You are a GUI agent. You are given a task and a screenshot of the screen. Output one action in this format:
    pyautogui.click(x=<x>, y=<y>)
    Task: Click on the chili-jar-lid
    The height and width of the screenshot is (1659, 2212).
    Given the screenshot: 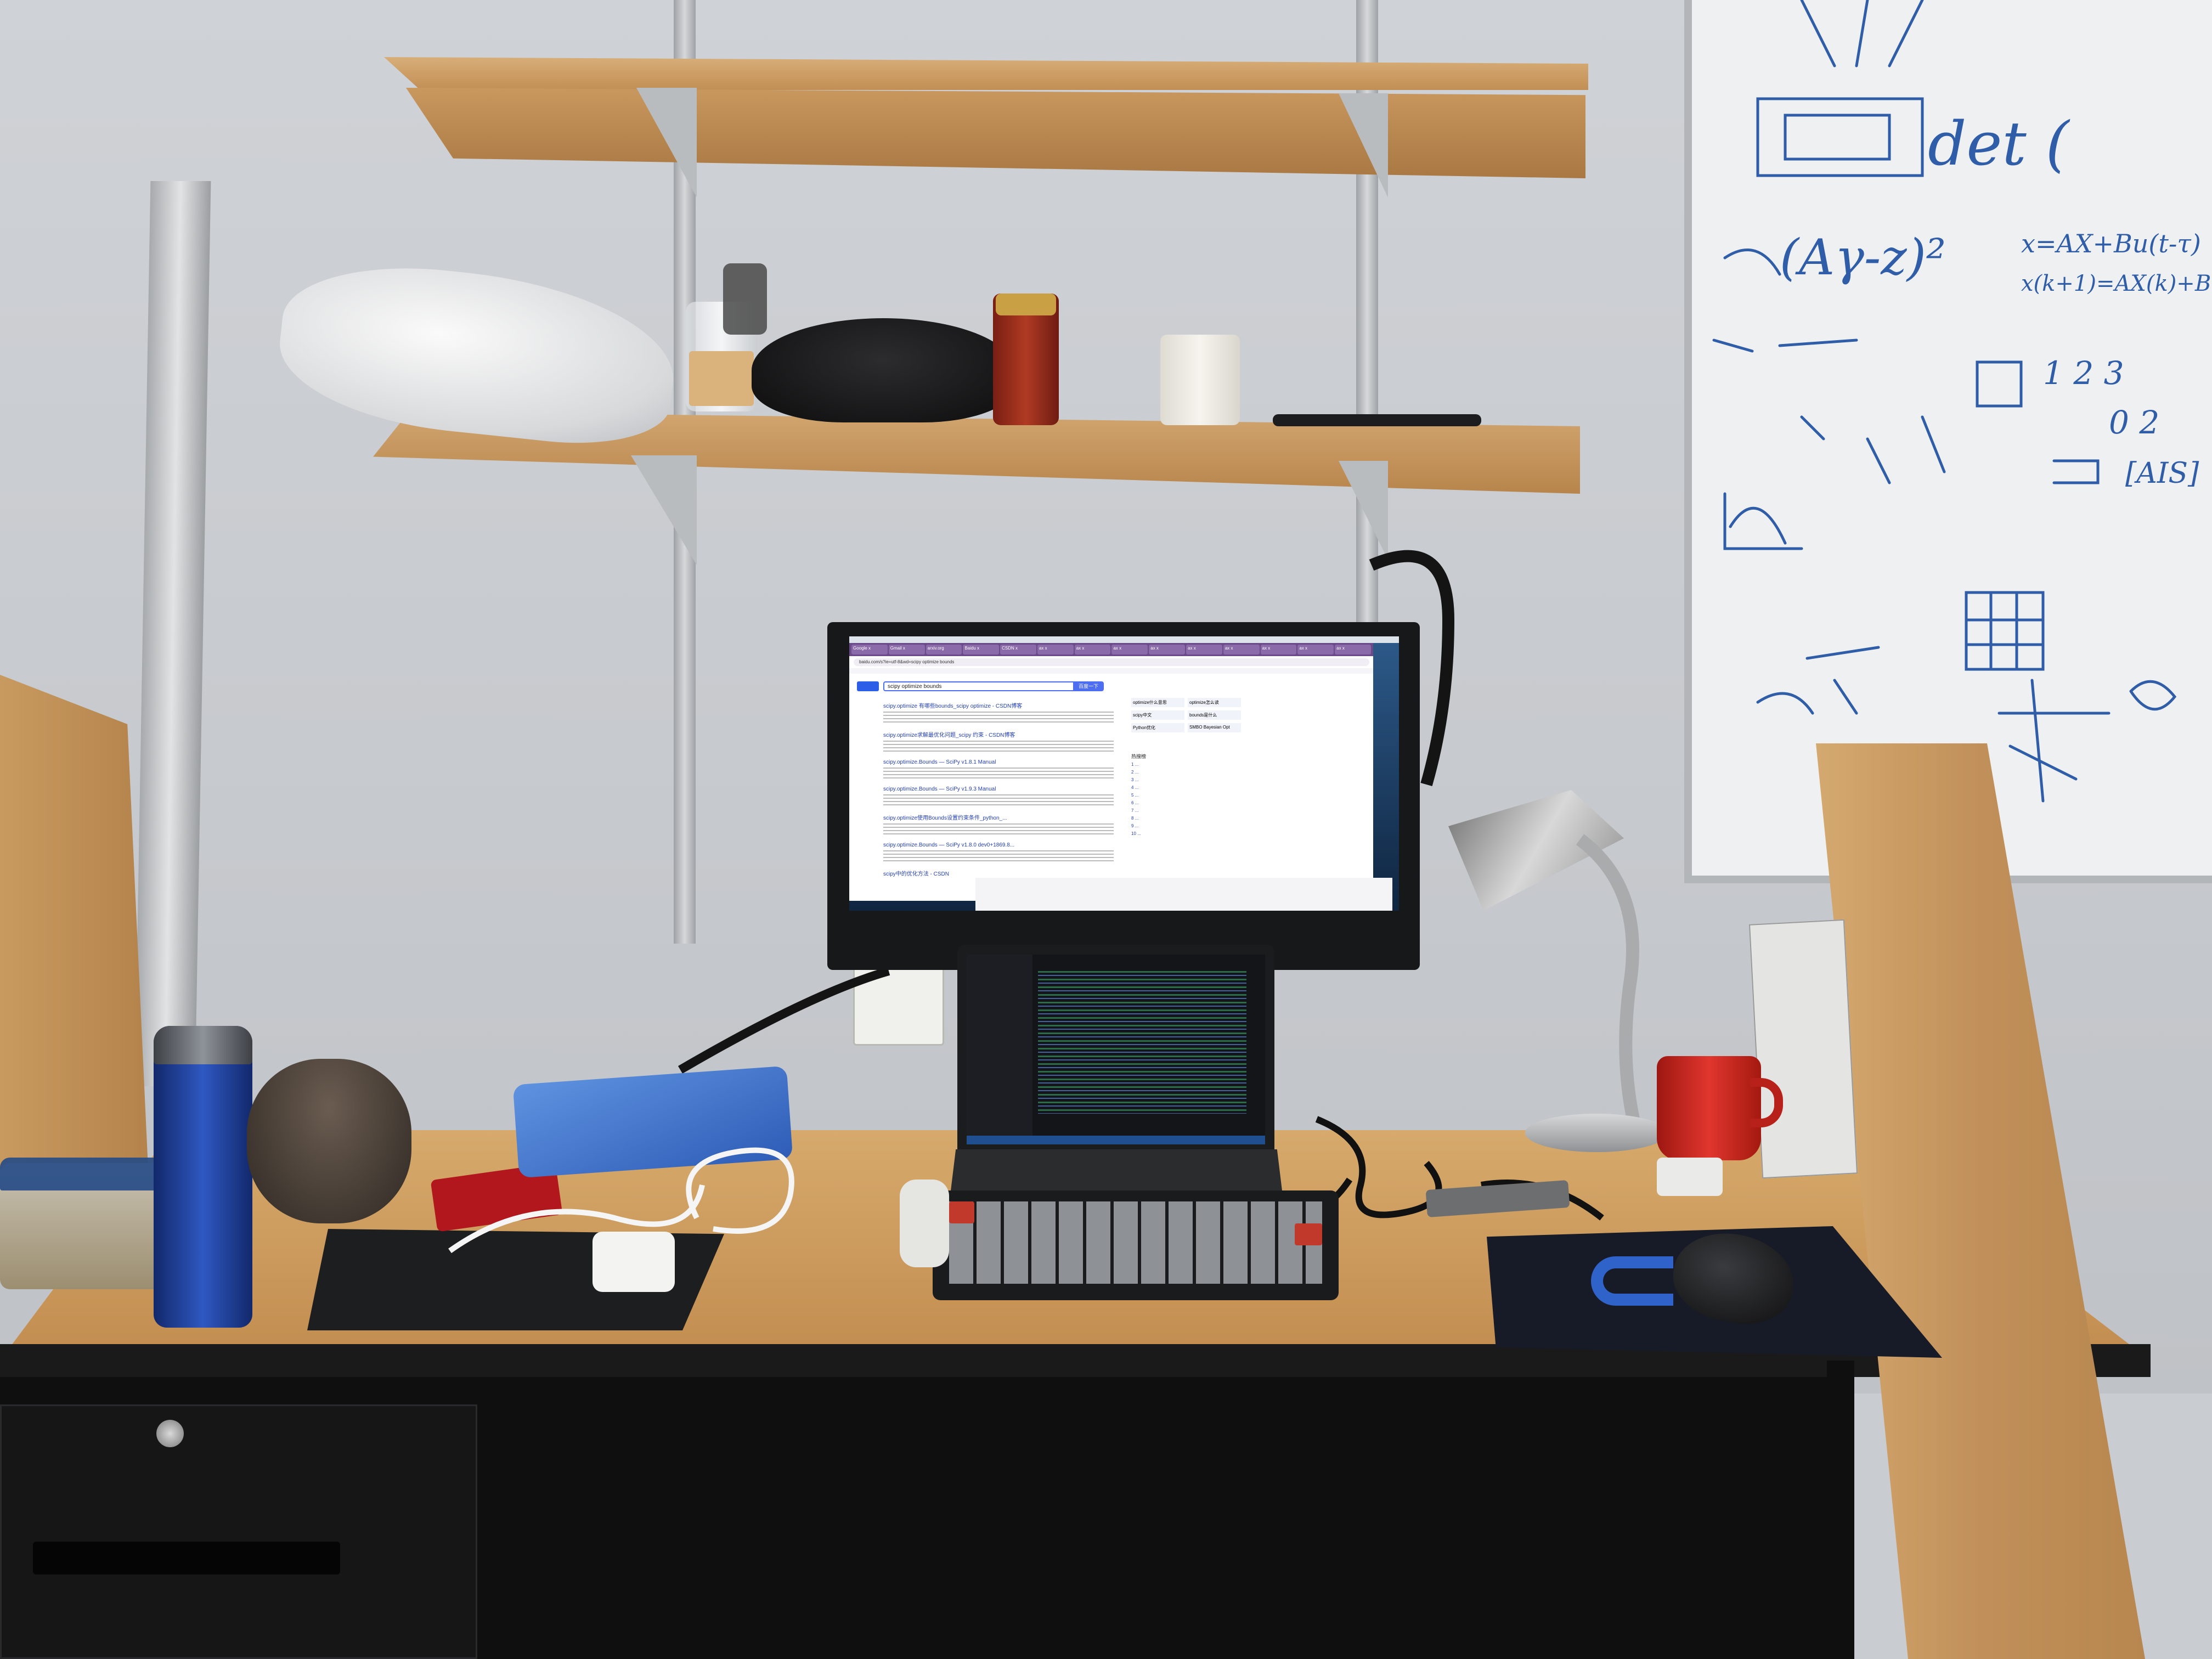 What is the action you would take?
    pyautogui.click(x=1026, y=304)
    